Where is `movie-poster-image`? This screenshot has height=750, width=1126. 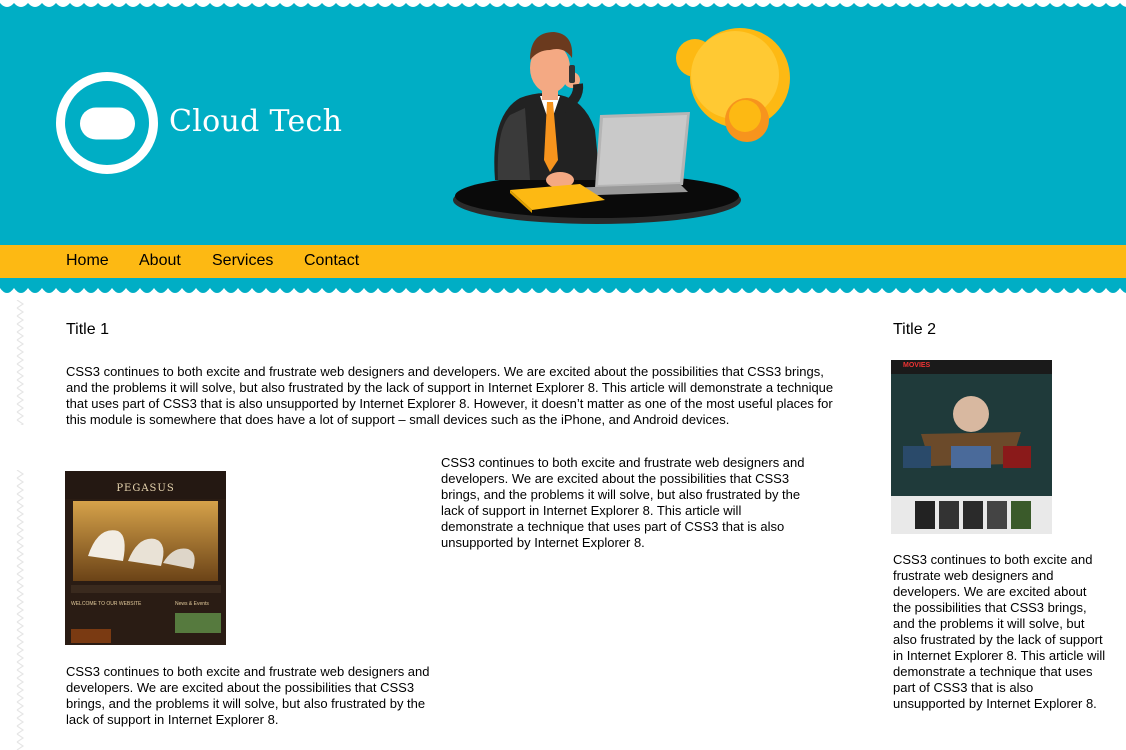 movie-poster-image is located at coordinates (971, 435).